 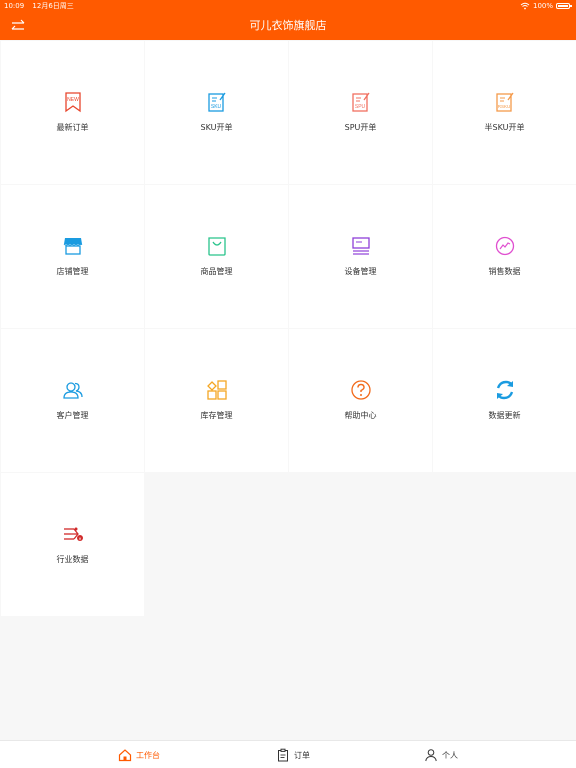 What do you see at coordinates (72, 390) in the screenshot?
I see `customers-icon` at bounding box center [72, 390].